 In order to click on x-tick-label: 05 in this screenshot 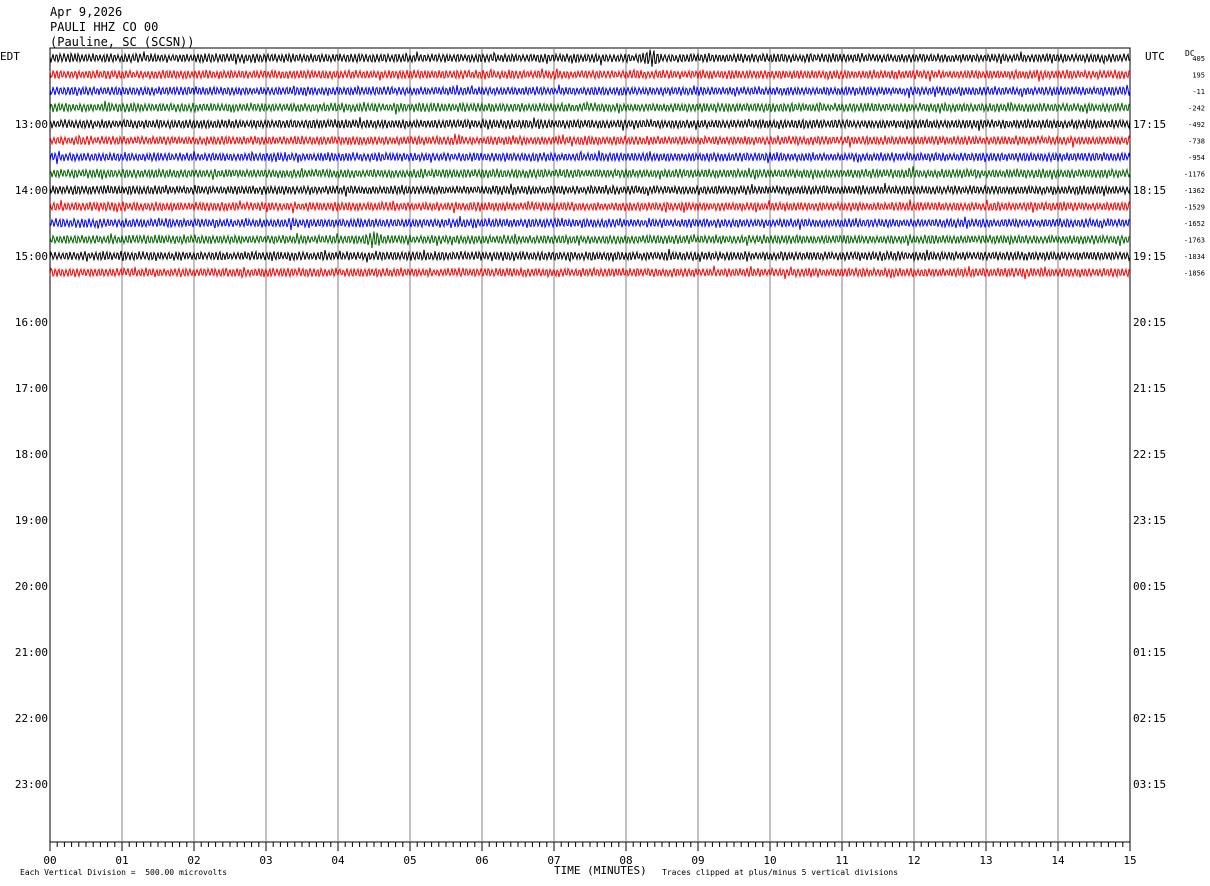, I will do `click(409, 860)`.